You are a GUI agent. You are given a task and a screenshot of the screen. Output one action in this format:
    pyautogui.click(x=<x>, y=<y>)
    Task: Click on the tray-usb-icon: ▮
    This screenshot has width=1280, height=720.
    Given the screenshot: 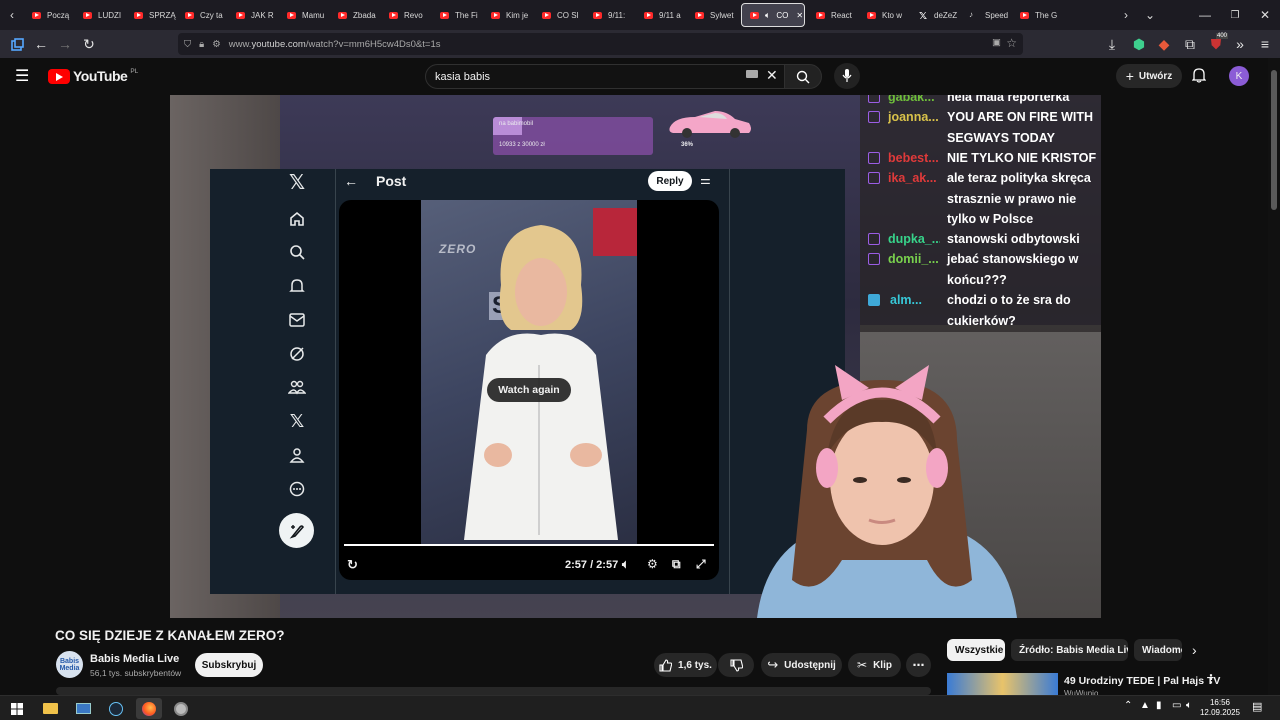 What is the action you would take?
    pyautogui.click(x=1159, y=705)
    